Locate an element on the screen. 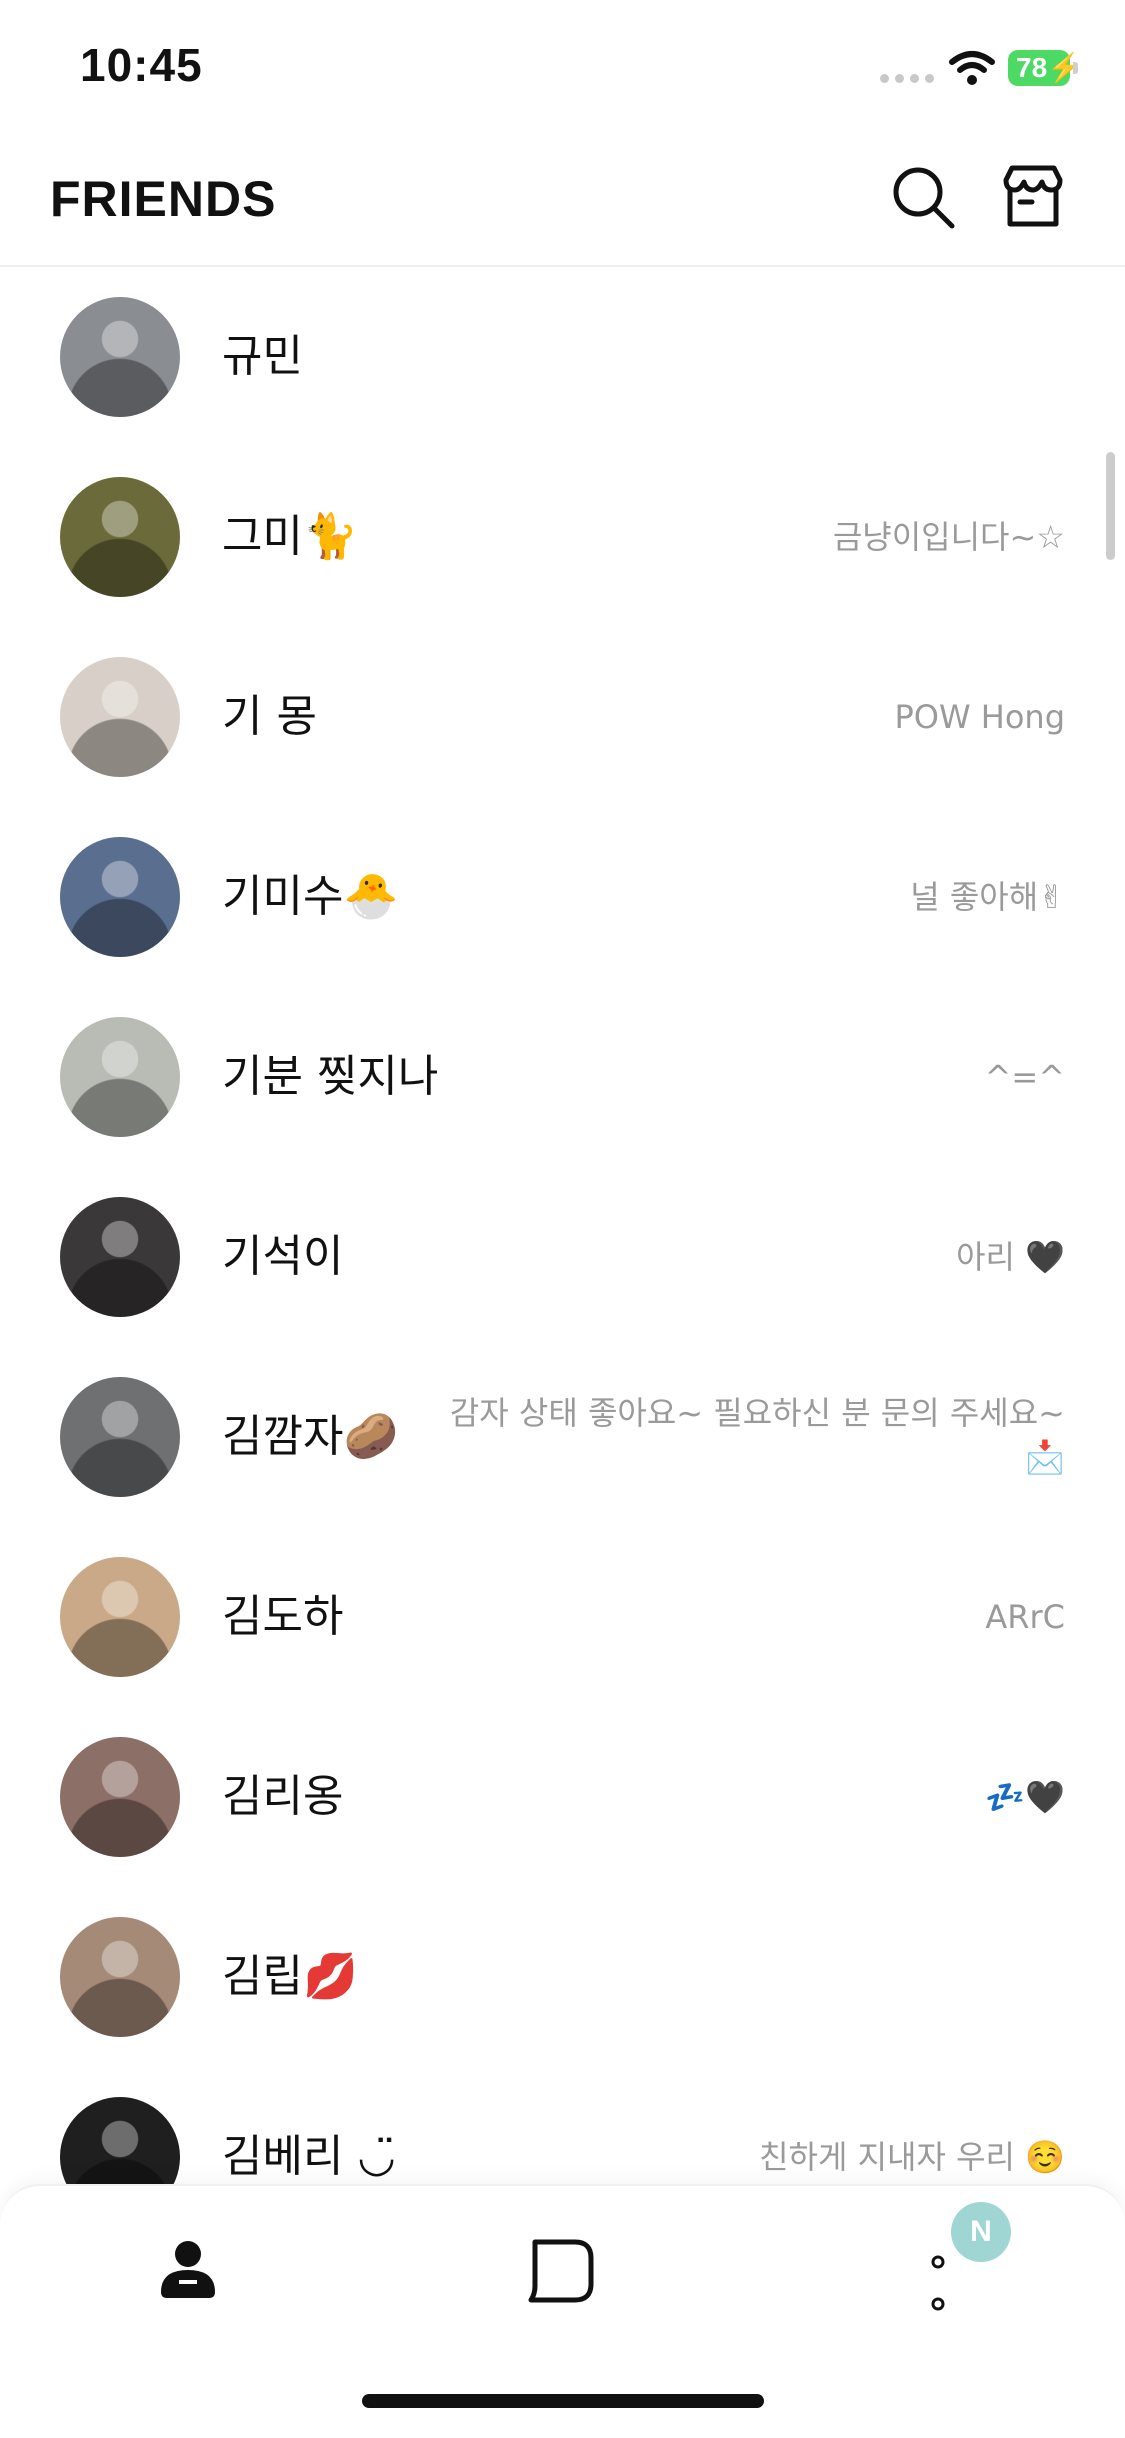 Image resolution: width=1125 pixels, height=2438 pixels. battery-indicator: 78⚡ is located at coordinates (1045, 68).